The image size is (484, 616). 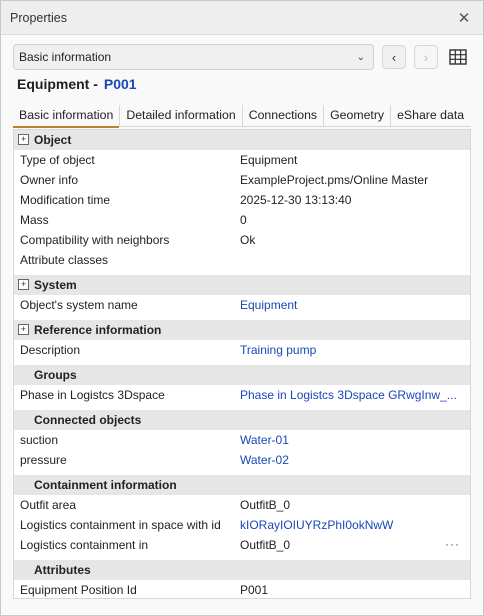 I want to click on property-key: Equipment Position Id, so click(x=78, y=590).